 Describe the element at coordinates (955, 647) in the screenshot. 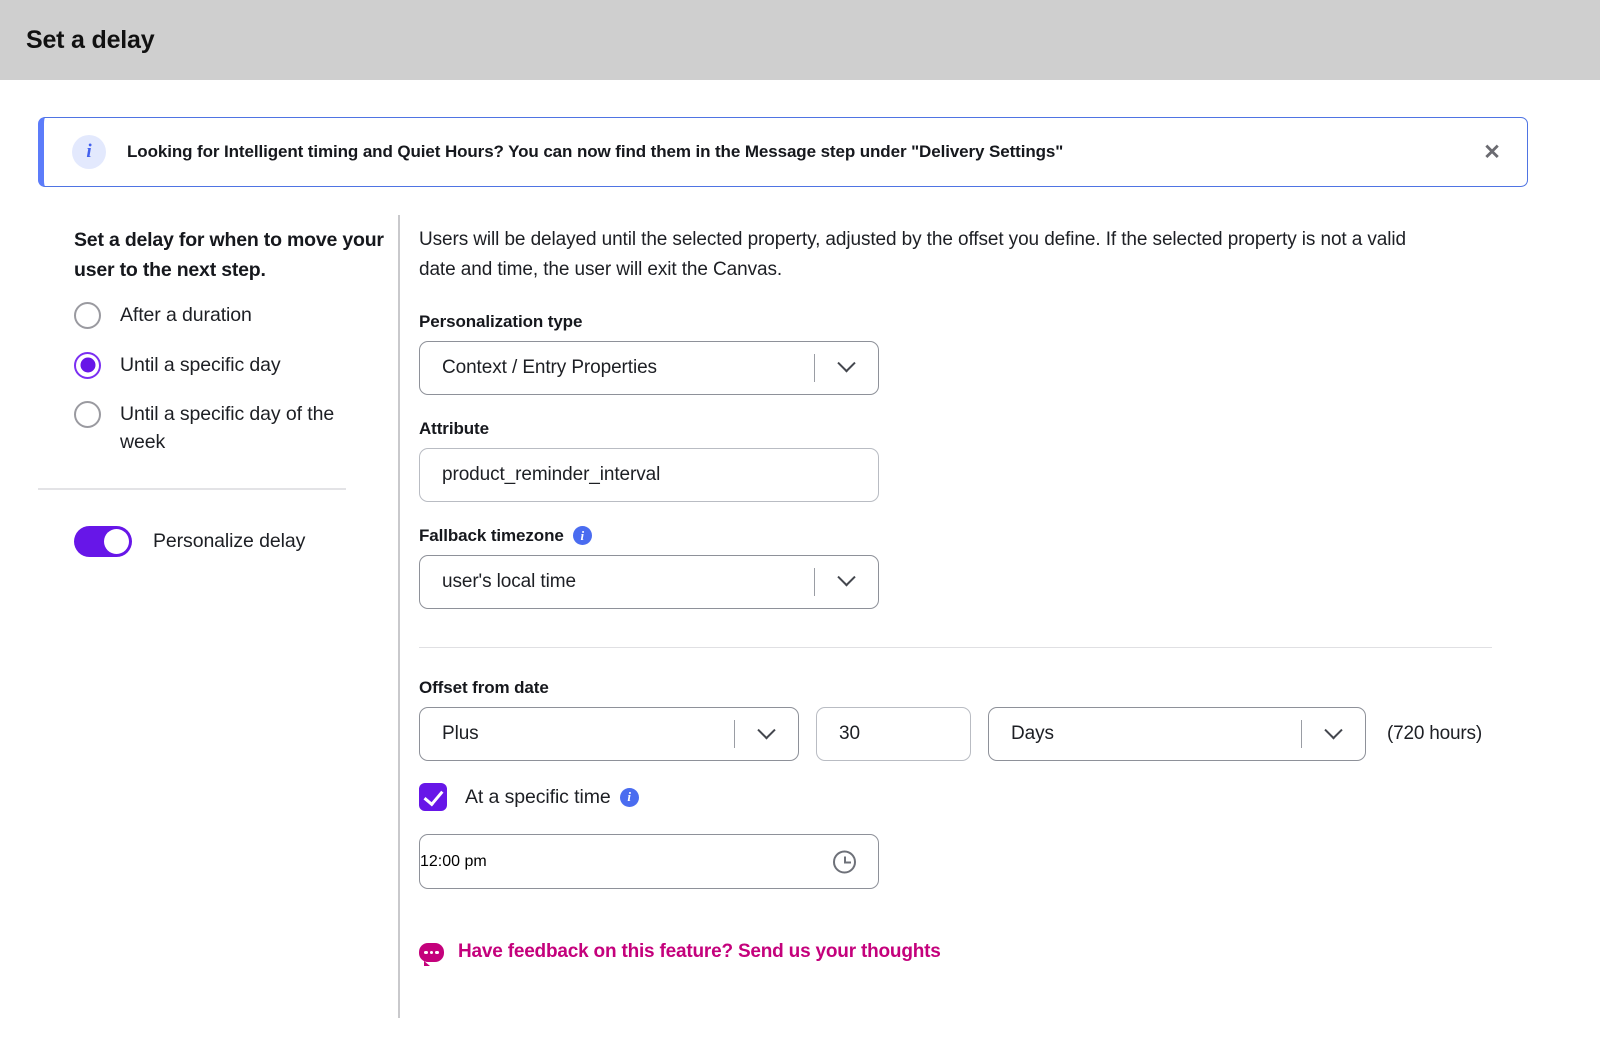

I see `section-divider` at that location.